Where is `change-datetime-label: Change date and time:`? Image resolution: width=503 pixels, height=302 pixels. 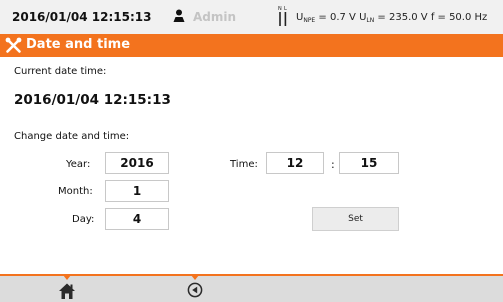
change-datetime-label: Change date and time: is located at coordinates (72, 136).